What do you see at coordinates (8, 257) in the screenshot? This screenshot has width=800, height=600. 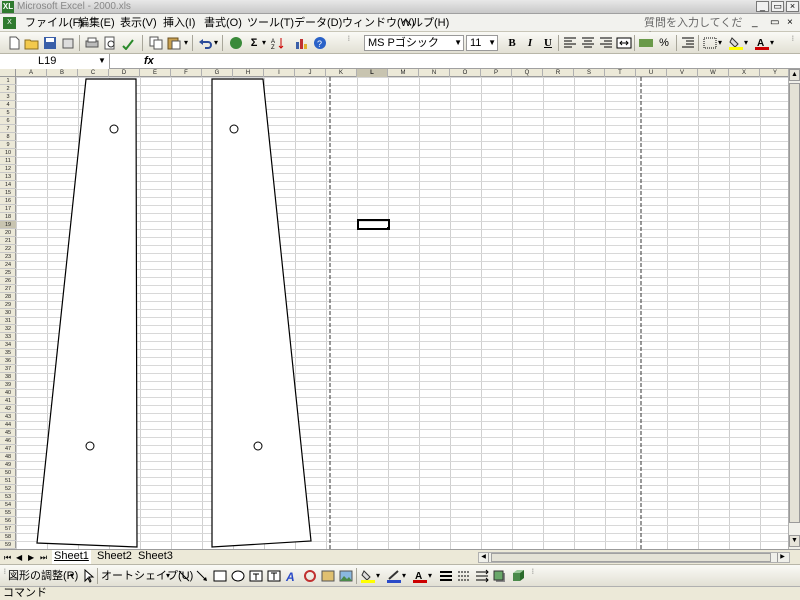 I see `row-header-23: 23` at bounding box center [8, 257].